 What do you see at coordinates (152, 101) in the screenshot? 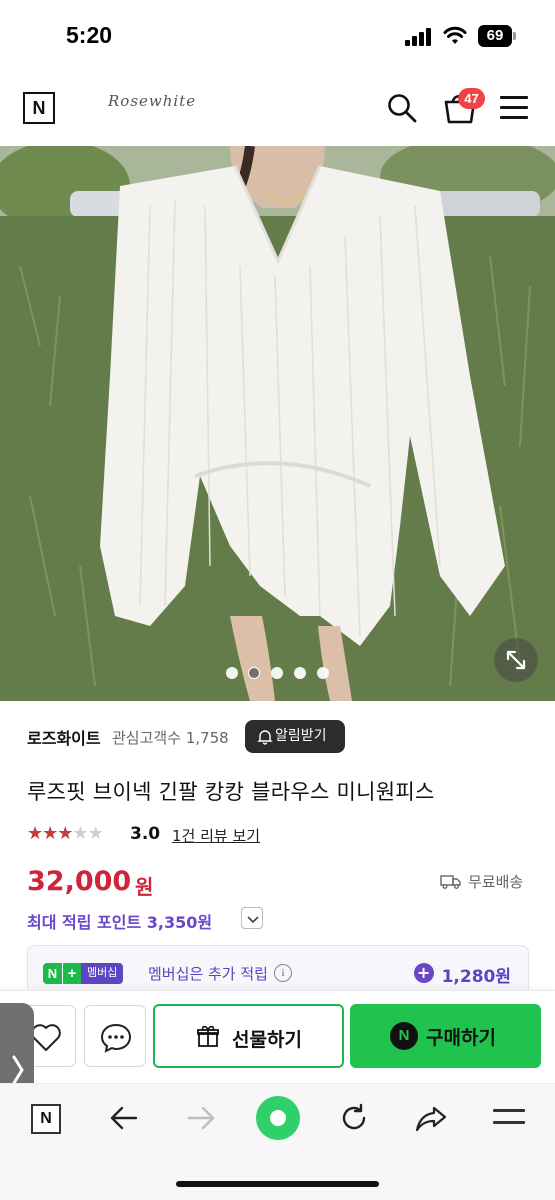
I see `brand-logo: Rosewhite` at bounding box center [152, 101].